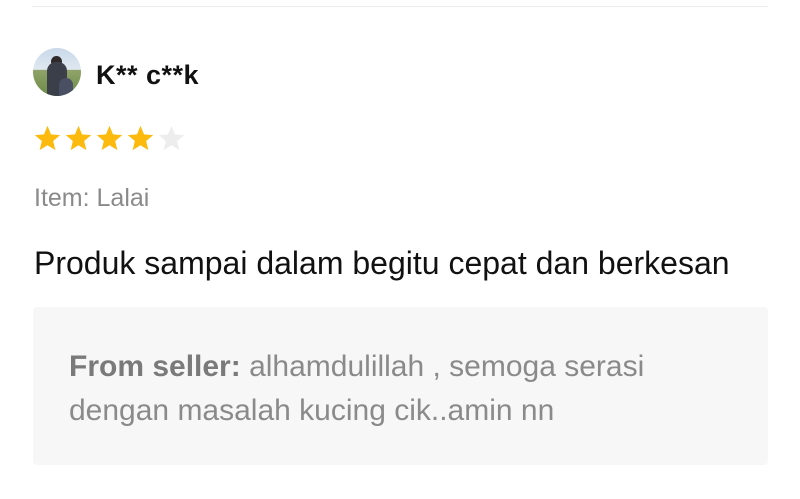 This screenshot has width=800, height=499. What do you see at coordinates (148, 75) in the screenshot?
I see `reviewer-name: K** c**k` at bounding box center [148, 75].